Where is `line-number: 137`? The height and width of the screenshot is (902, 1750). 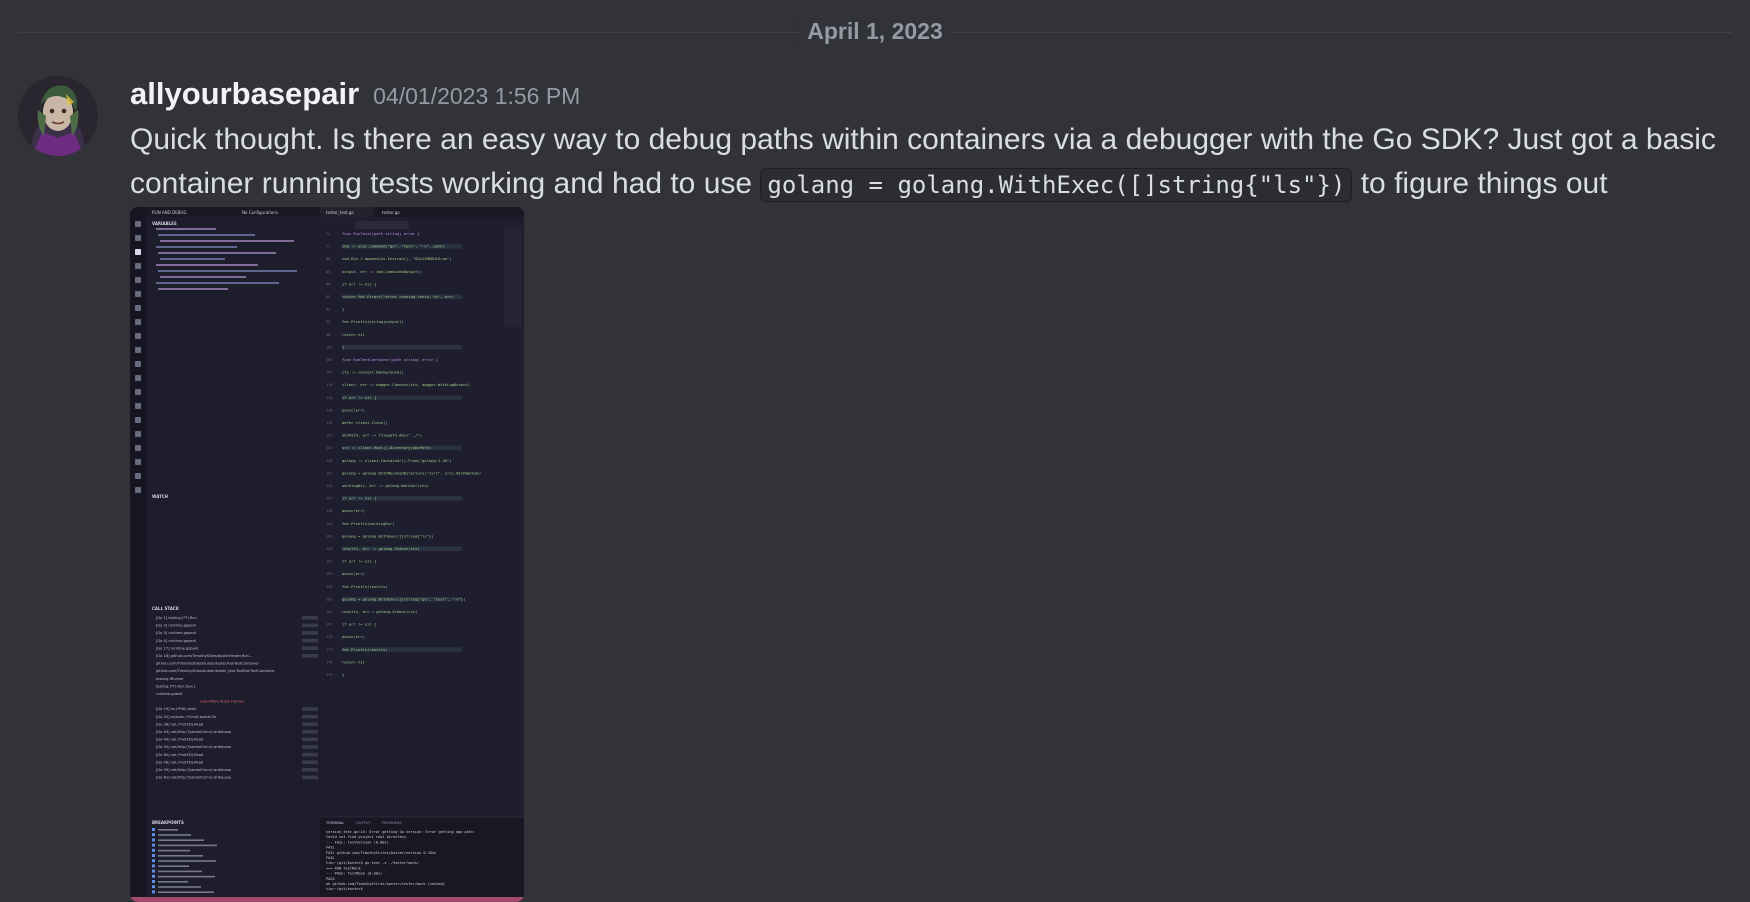 line-number: 137 is located at coordinates (329, 499).